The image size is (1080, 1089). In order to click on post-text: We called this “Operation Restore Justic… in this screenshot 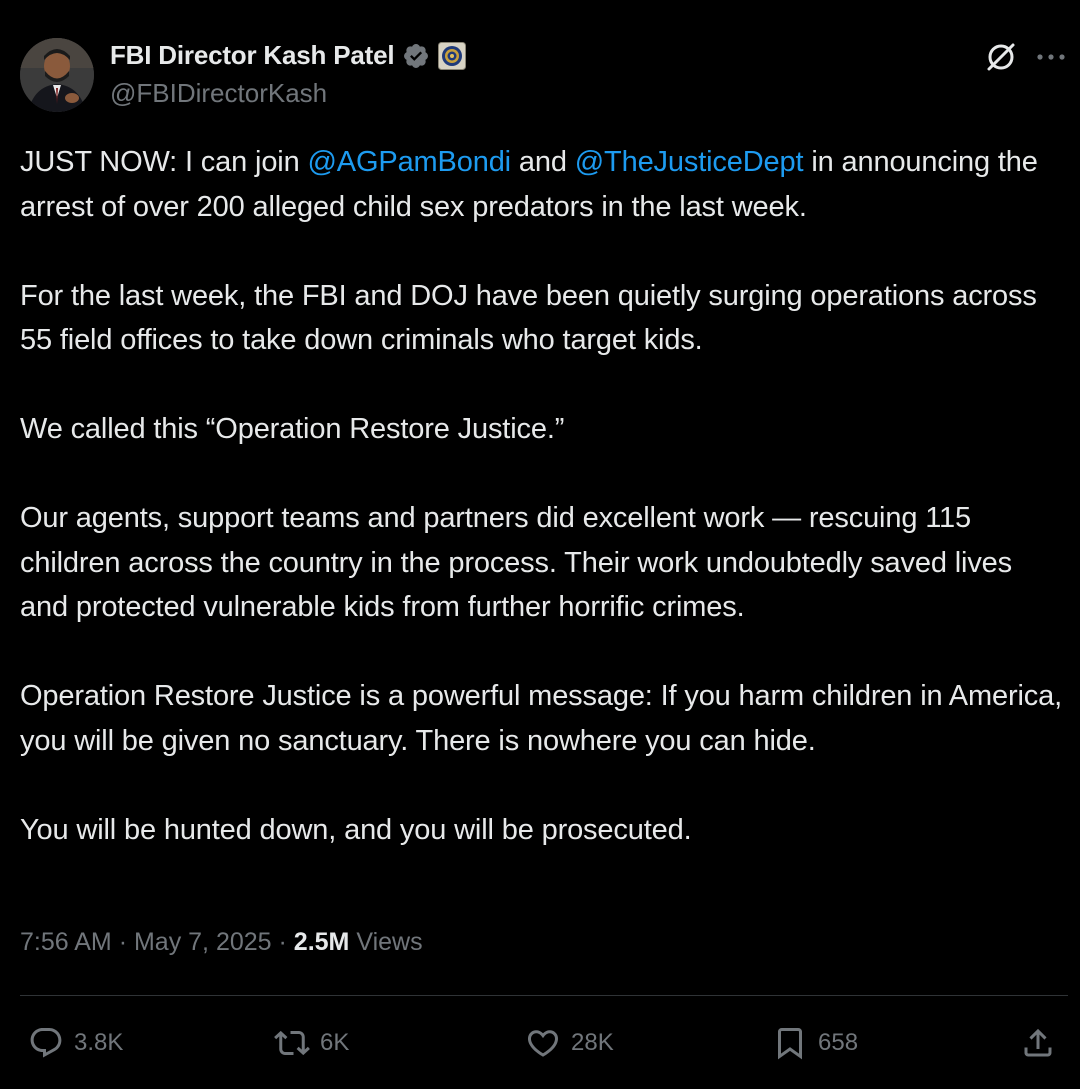, I will do `click(292, 429)`.